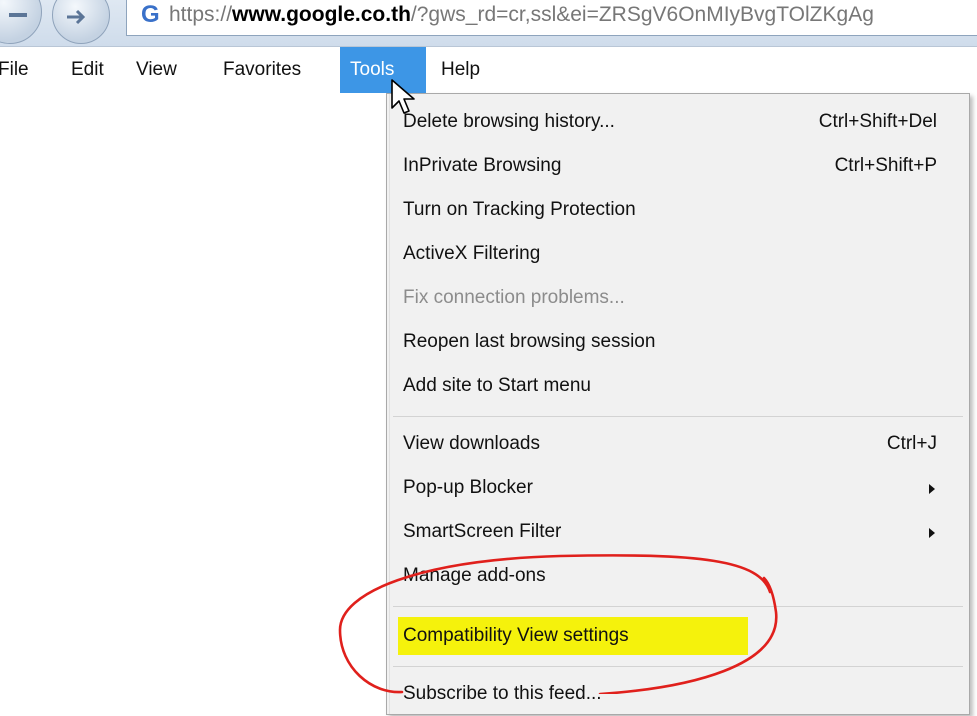 This screenshot has width=977, height=716. I want to click on menu-item-reopen-last-session: Reopen last browsing session, so click(676, 342).